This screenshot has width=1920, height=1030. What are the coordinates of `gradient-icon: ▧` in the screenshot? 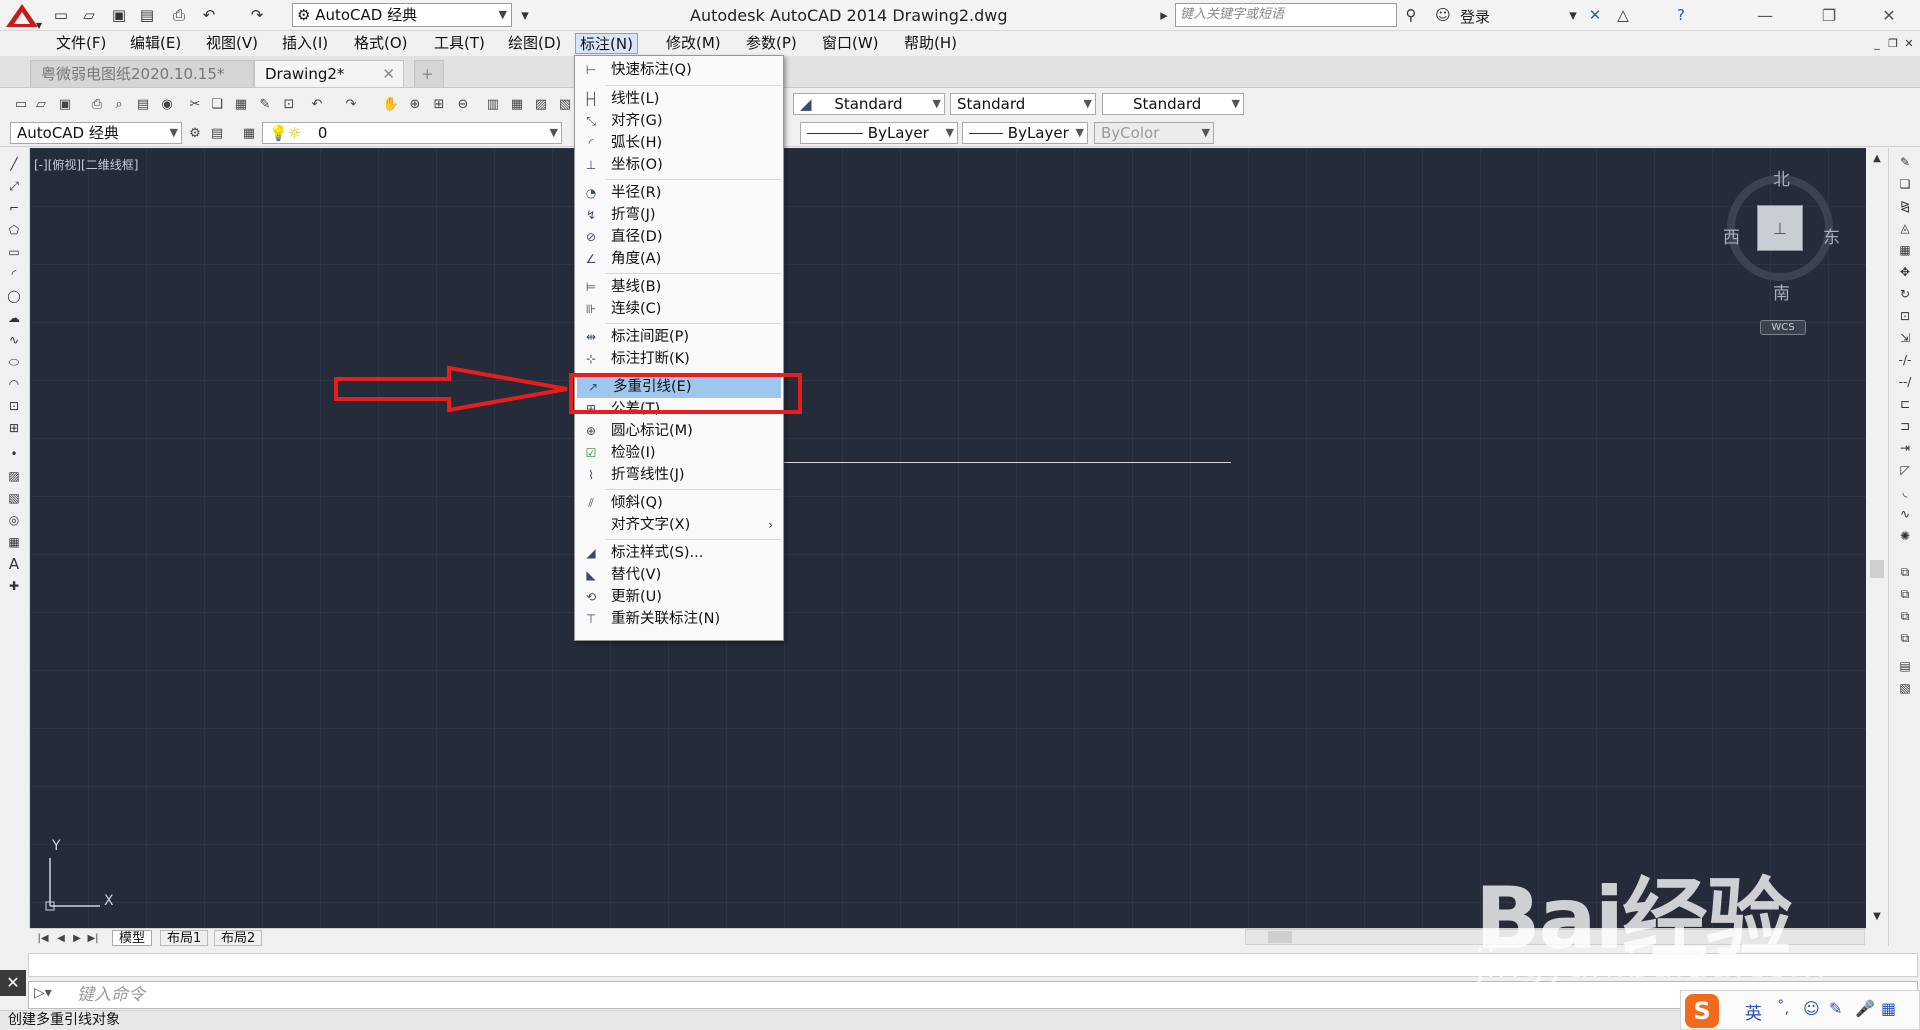 It's located at (14, 498).